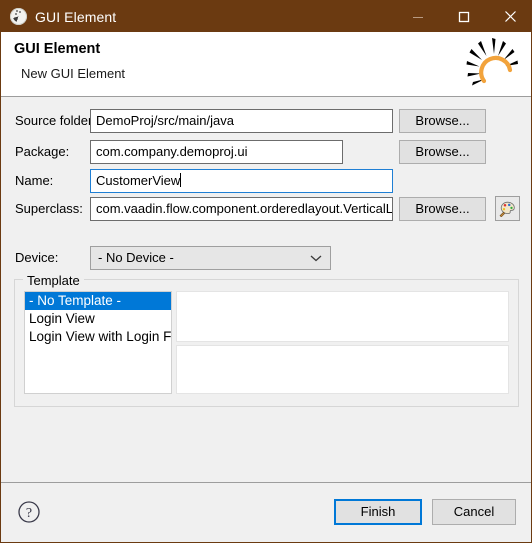 The height and width of the screenshot is (543, 532). I want to click on eclipse-sun-rays-logo, so click(491, 64).